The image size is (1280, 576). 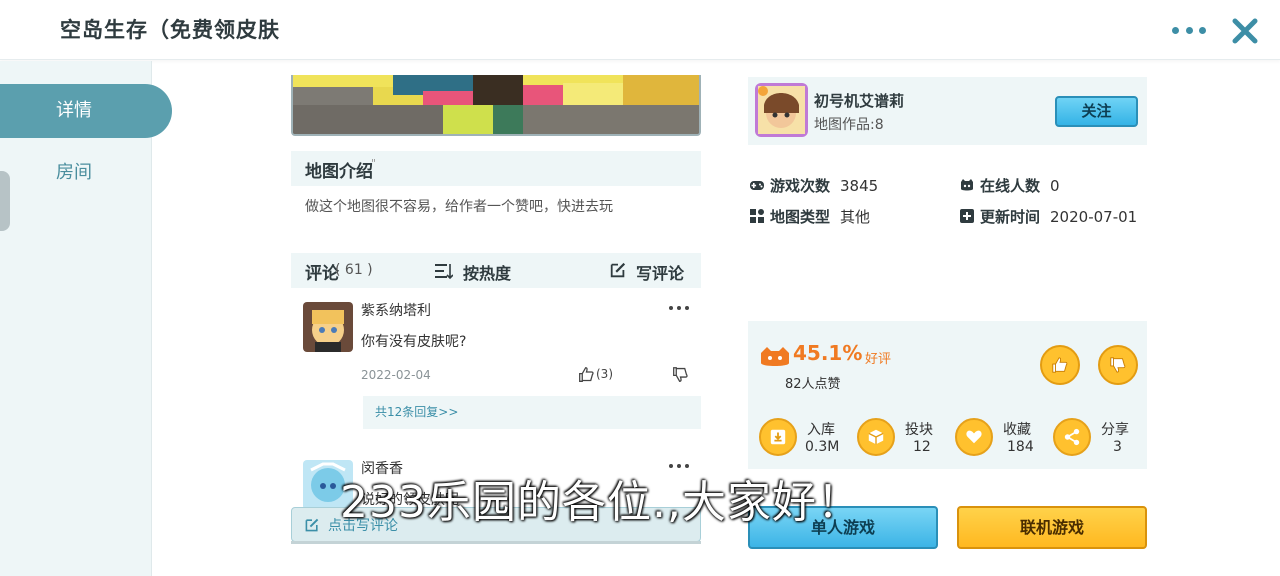 I want to click on online-players-icon, so click(x=967, y=185).